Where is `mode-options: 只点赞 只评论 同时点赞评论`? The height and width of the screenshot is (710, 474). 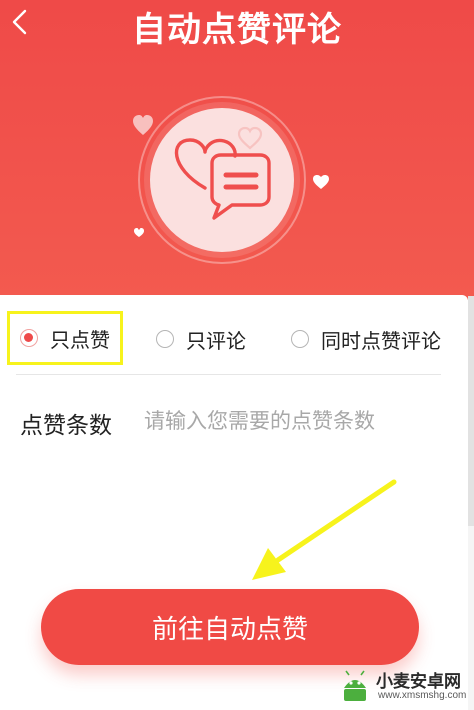
mode-options: 只点赞 只评论 同时点赞评论 is located at coordinates (234, 339).